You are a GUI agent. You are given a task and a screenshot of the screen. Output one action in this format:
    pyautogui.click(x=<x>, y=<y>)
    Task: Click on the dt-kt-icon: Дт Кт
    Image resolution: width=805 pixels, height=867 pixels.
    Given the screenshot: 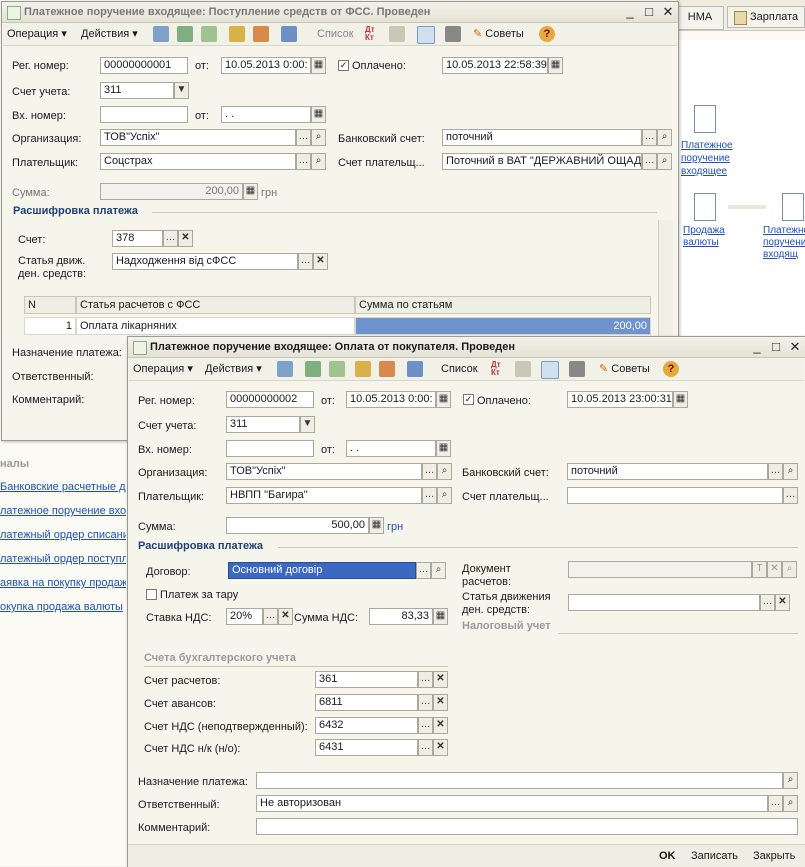 What is the action you would take?
    pyautogui.click(x=499, y=369)
    